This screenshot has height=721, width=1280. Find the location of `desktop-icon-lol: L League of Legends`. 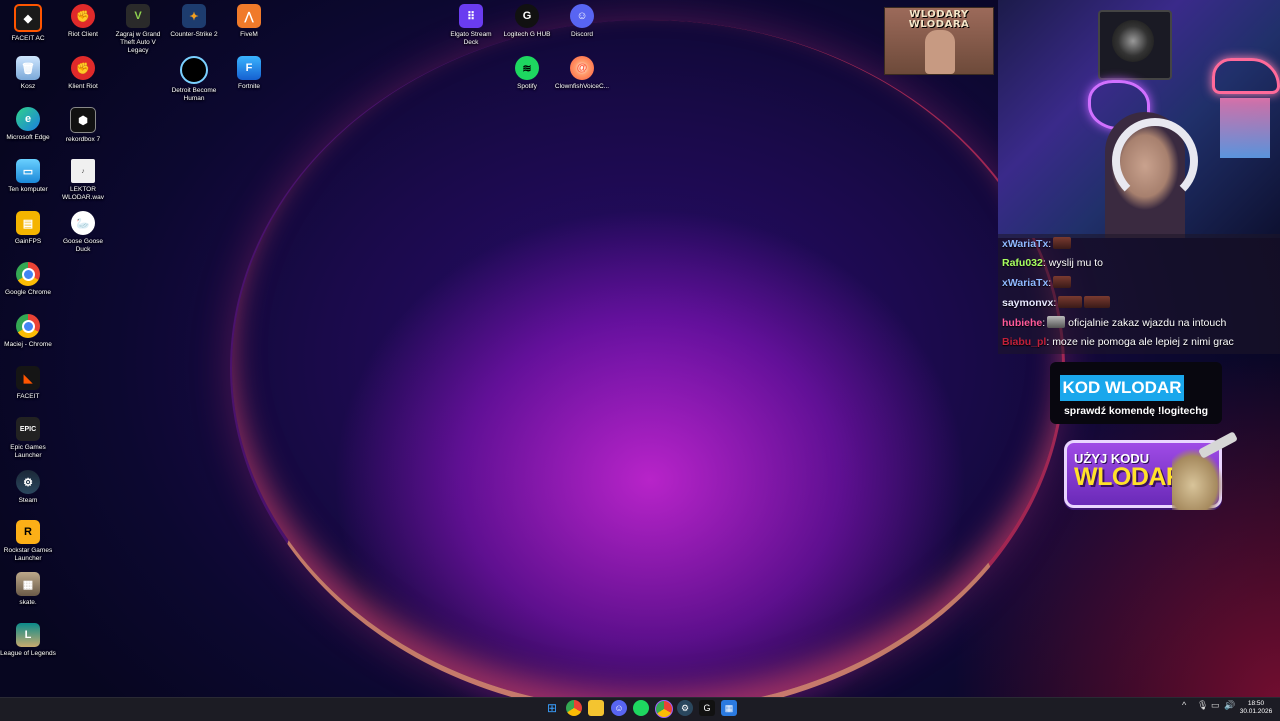

desktop-icon-lol: L League of Legends is located at coordinates (28, 640).